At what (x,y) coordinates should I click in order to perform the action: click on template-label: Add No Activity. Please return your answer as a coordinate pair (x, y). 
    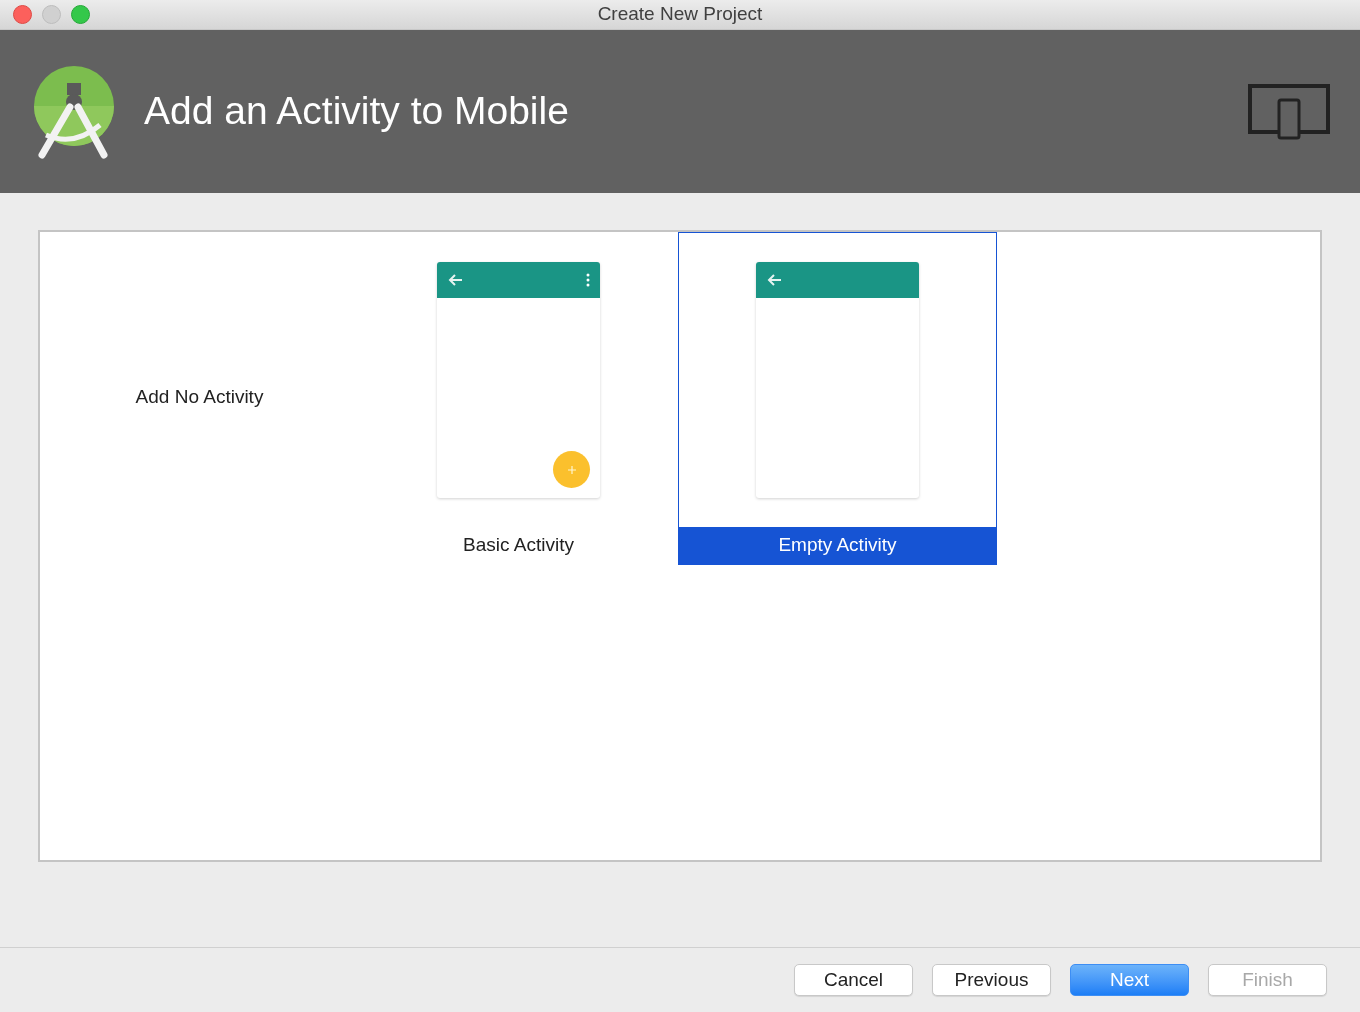
    Looking at the image, I should click on (199, 397).